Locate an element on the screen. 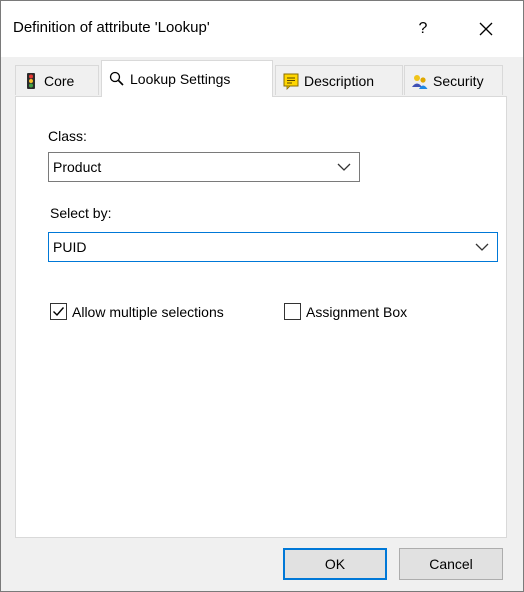 Image resolution: width=524 pixels, height=592 pixels. cancel-button: Cancel is located at coordinates (451, 564).